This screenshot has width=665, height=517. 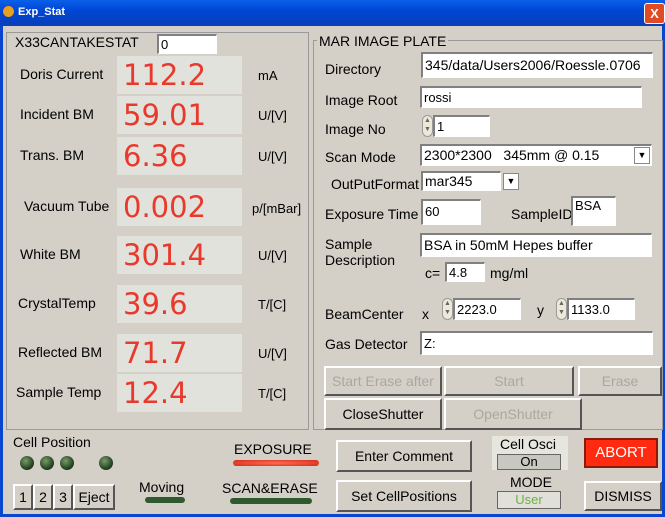 What do you see at coordinates (531, 482) in the screenshot?
I see `mode-label: MODE` at bounding box center [531, 482].